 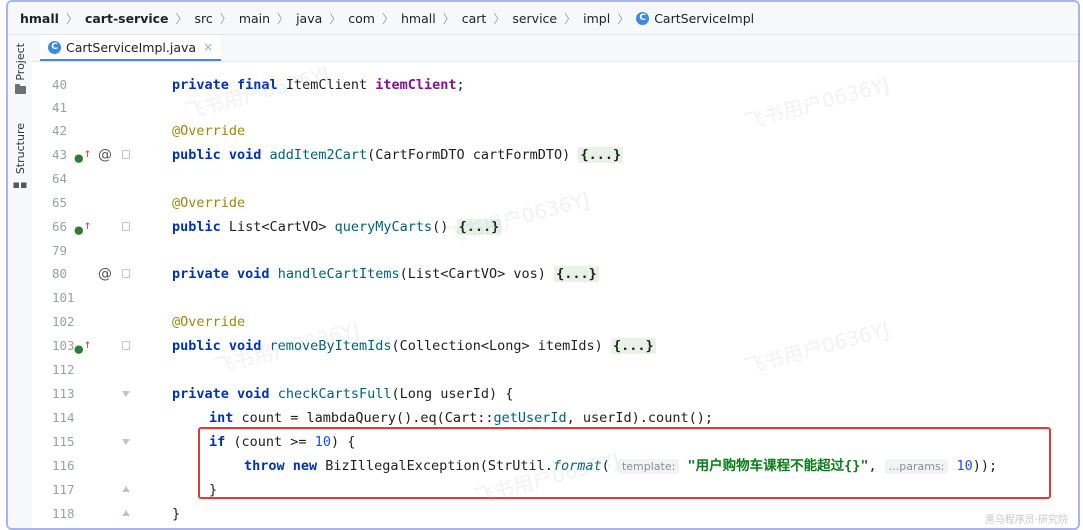 I want to click on structure-label: Structure, so click(x=20, y=149).